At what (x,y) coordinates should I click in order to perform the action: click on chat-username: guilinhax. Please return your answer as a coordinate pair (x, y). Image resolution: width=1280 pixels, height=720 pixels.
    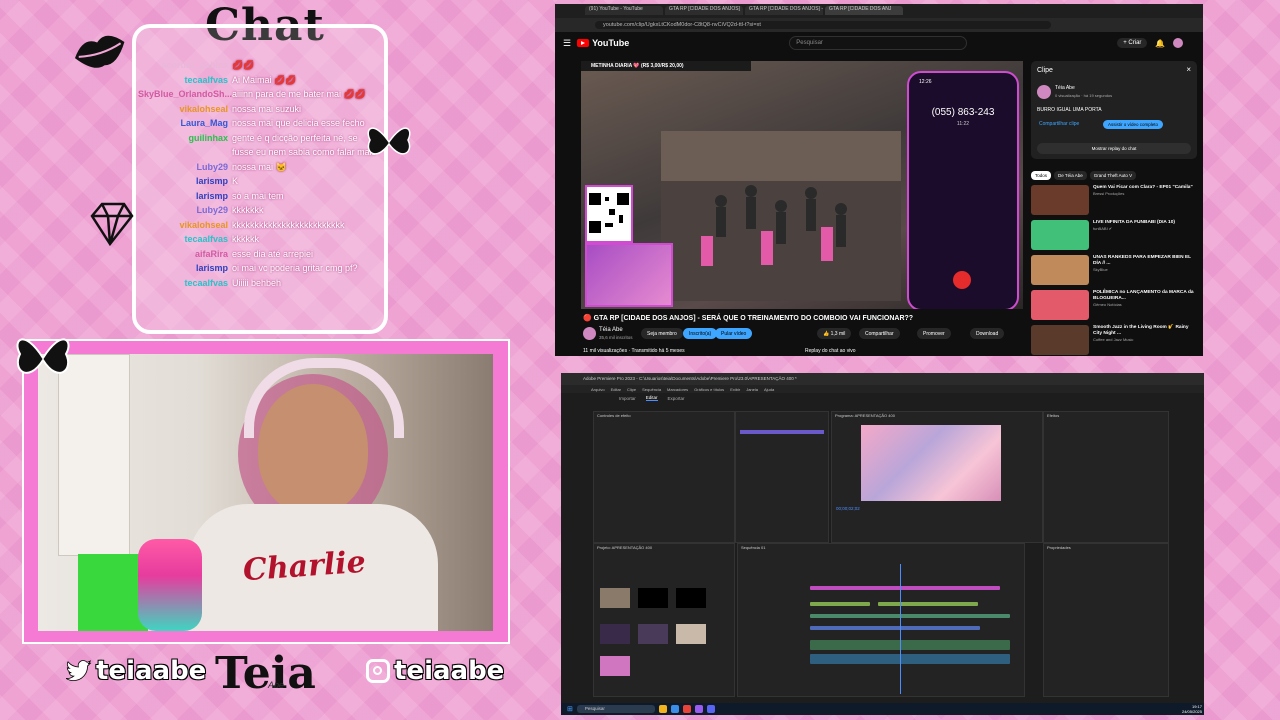
    Looking at the image, I should click on (185, 145).